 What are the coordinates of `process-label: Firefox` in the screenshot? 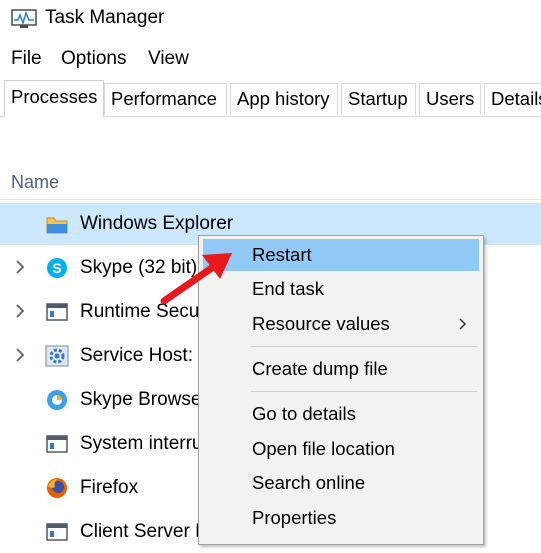 It's located at (109, 487).